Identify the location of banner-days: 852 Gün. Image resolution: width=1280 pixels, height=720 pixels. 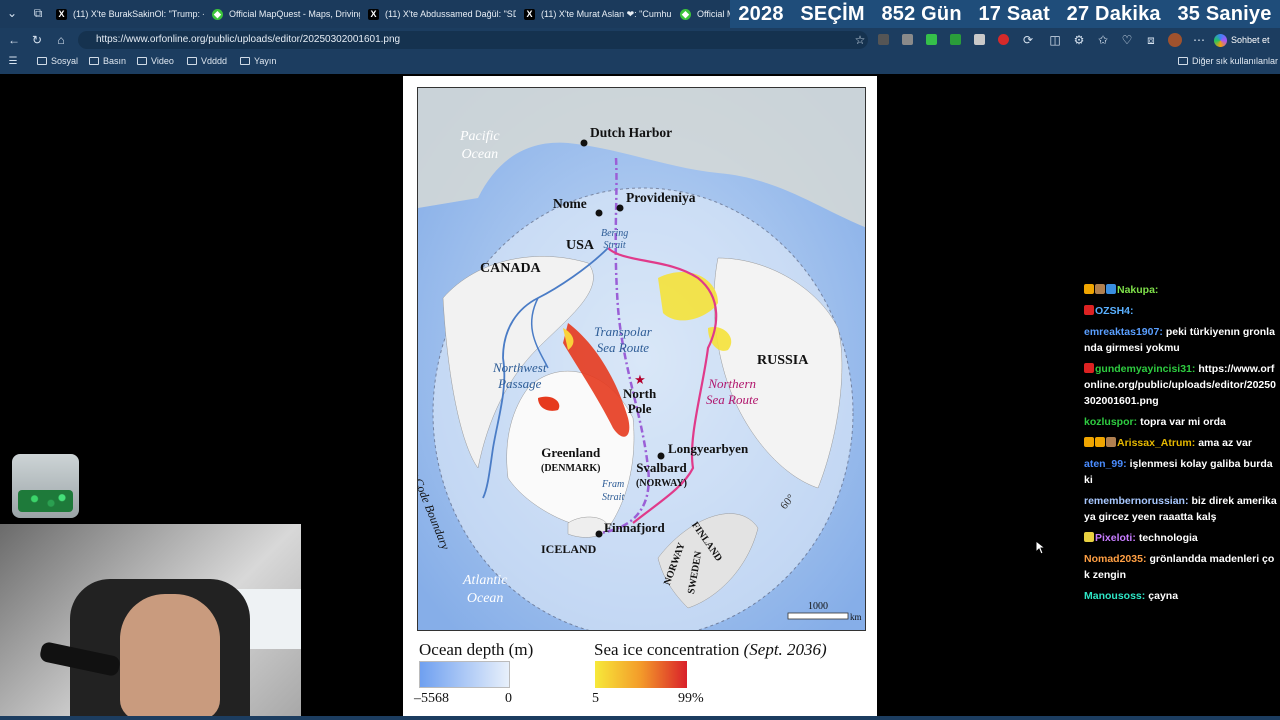
(921, 13).